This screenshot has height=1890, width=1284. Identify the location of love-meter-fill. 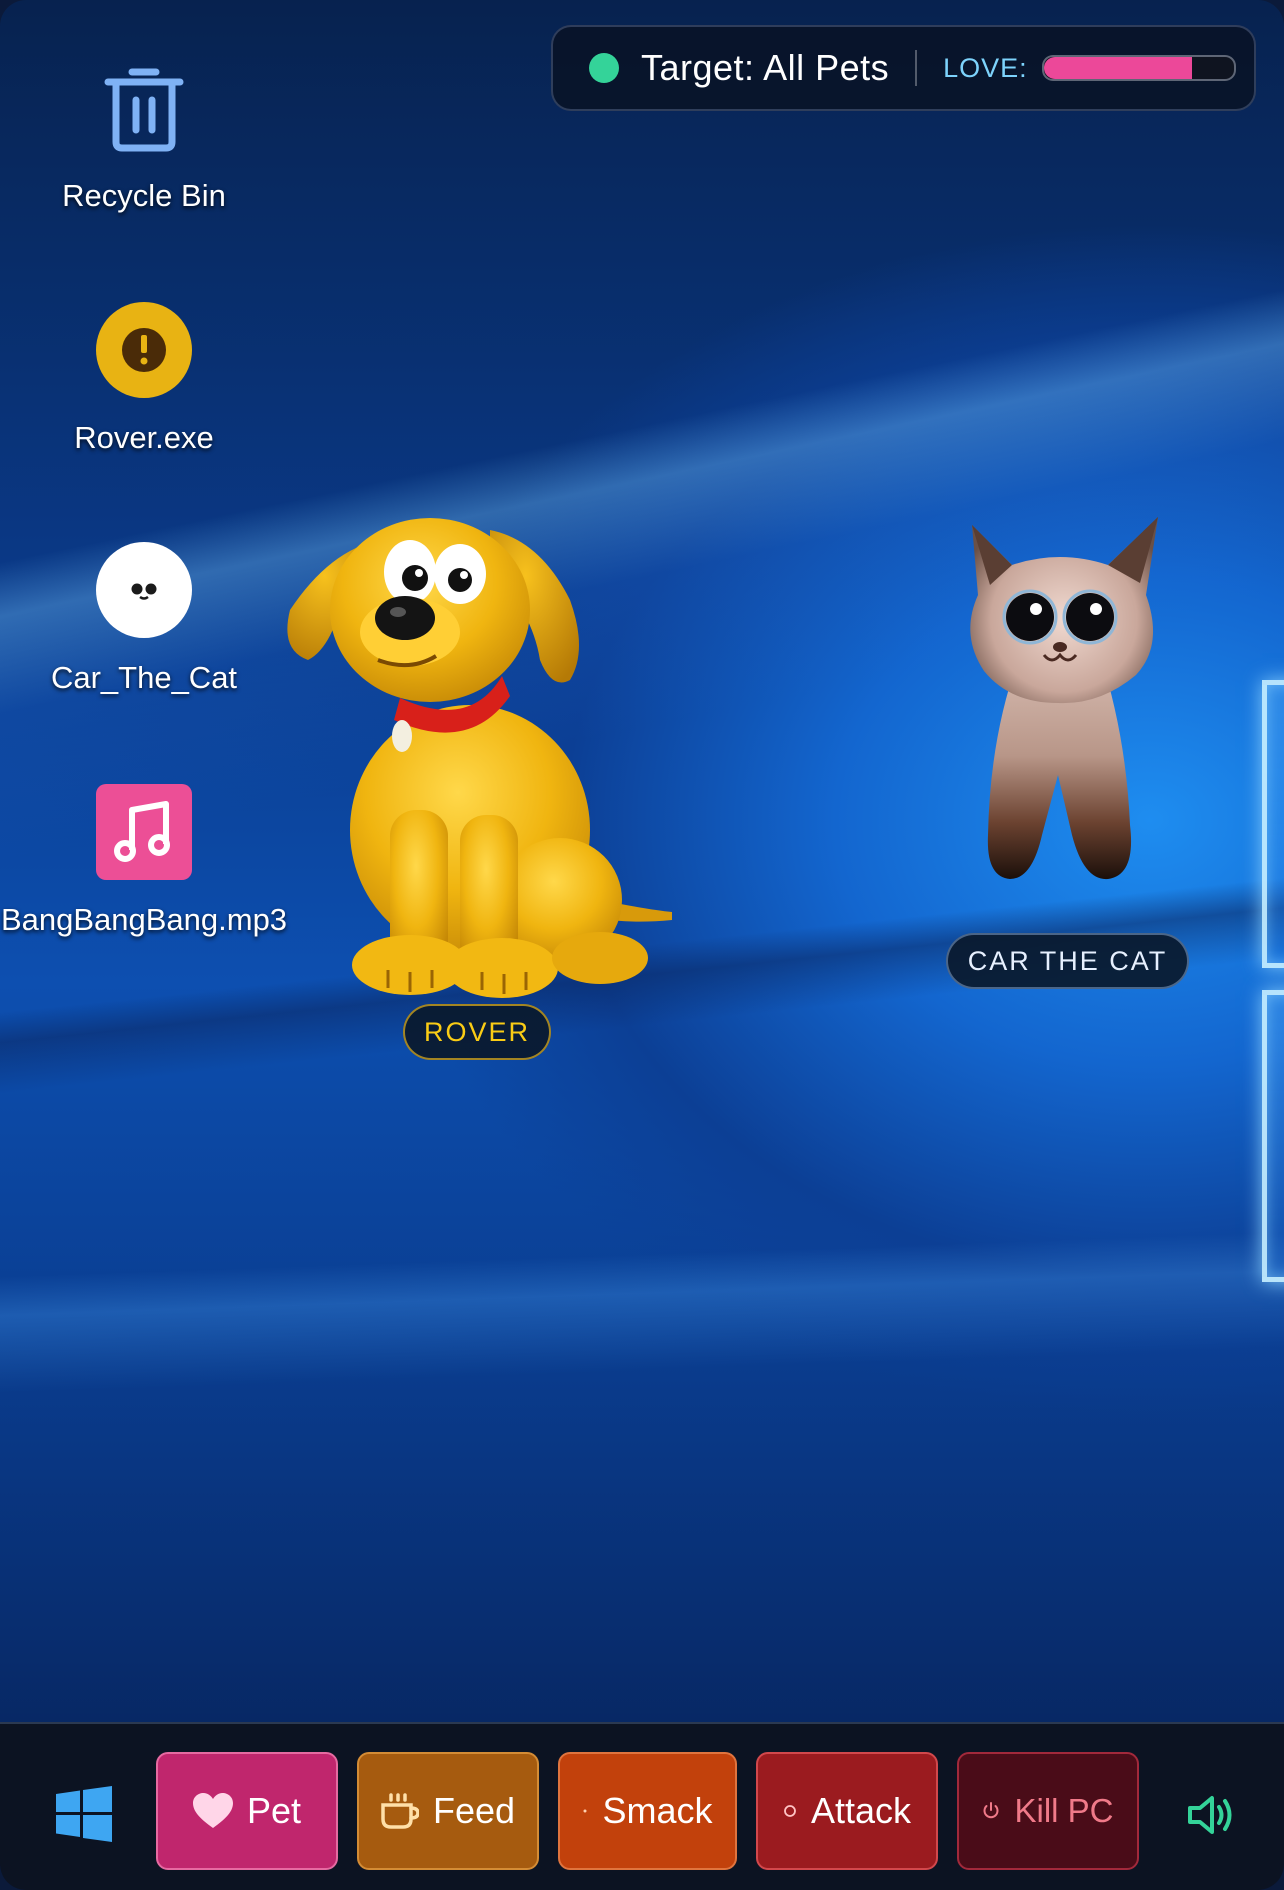
(1117, 68).